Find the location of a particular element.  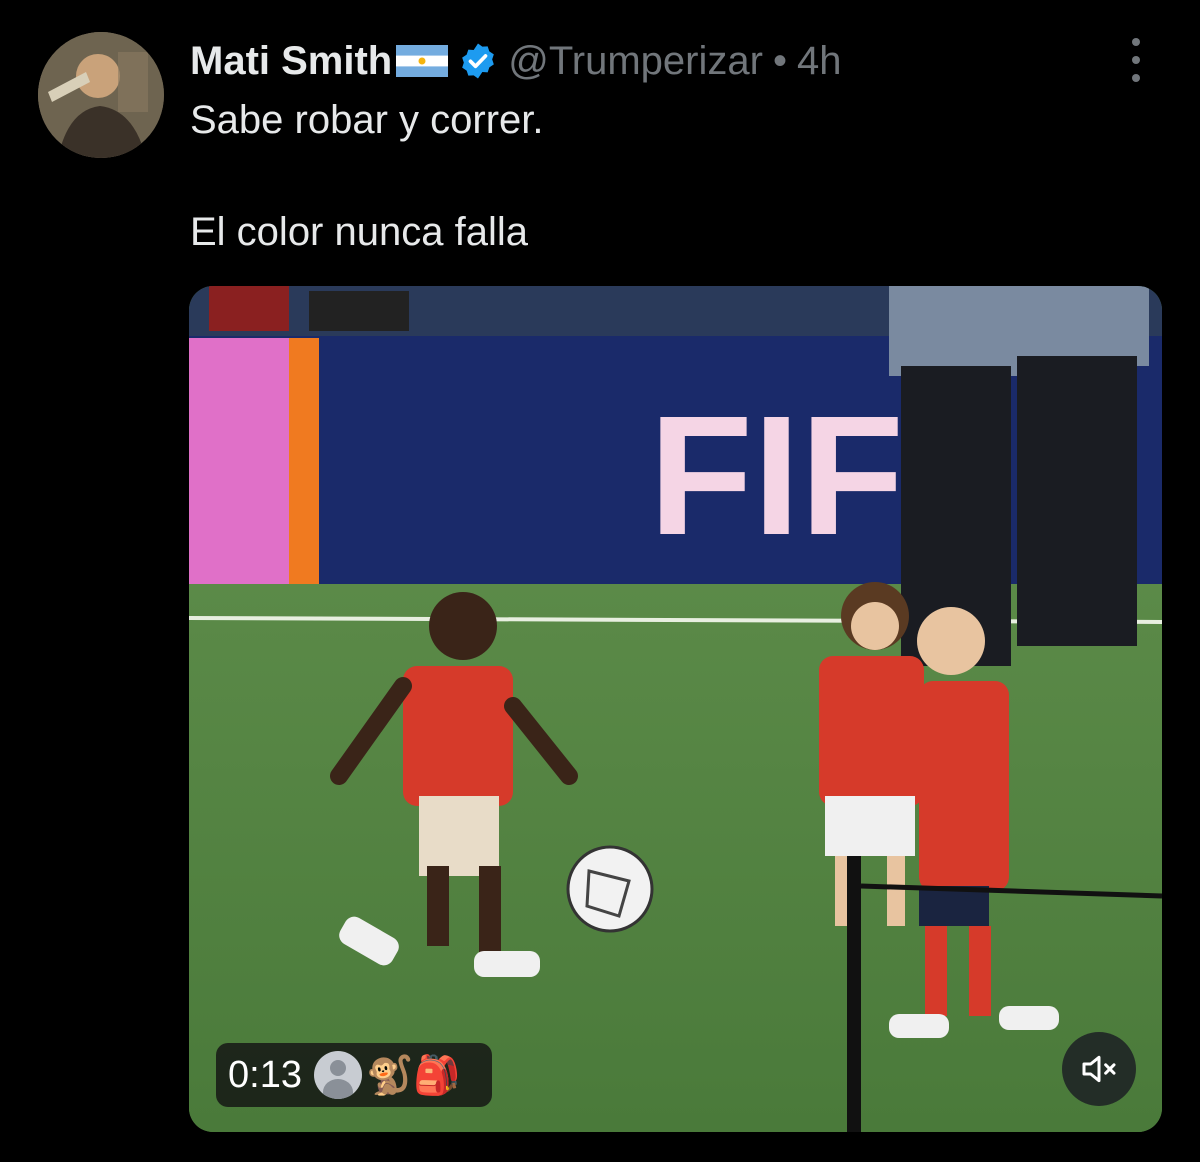

tweet-text-line-1: Sabe robar y correr. is located at coordinates (367, 120).